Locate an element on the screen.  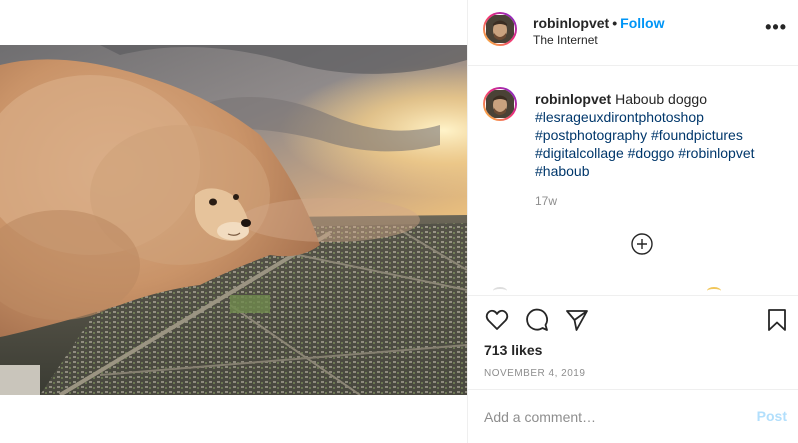
follow-button: Follow is located at coordinates (642, 23).